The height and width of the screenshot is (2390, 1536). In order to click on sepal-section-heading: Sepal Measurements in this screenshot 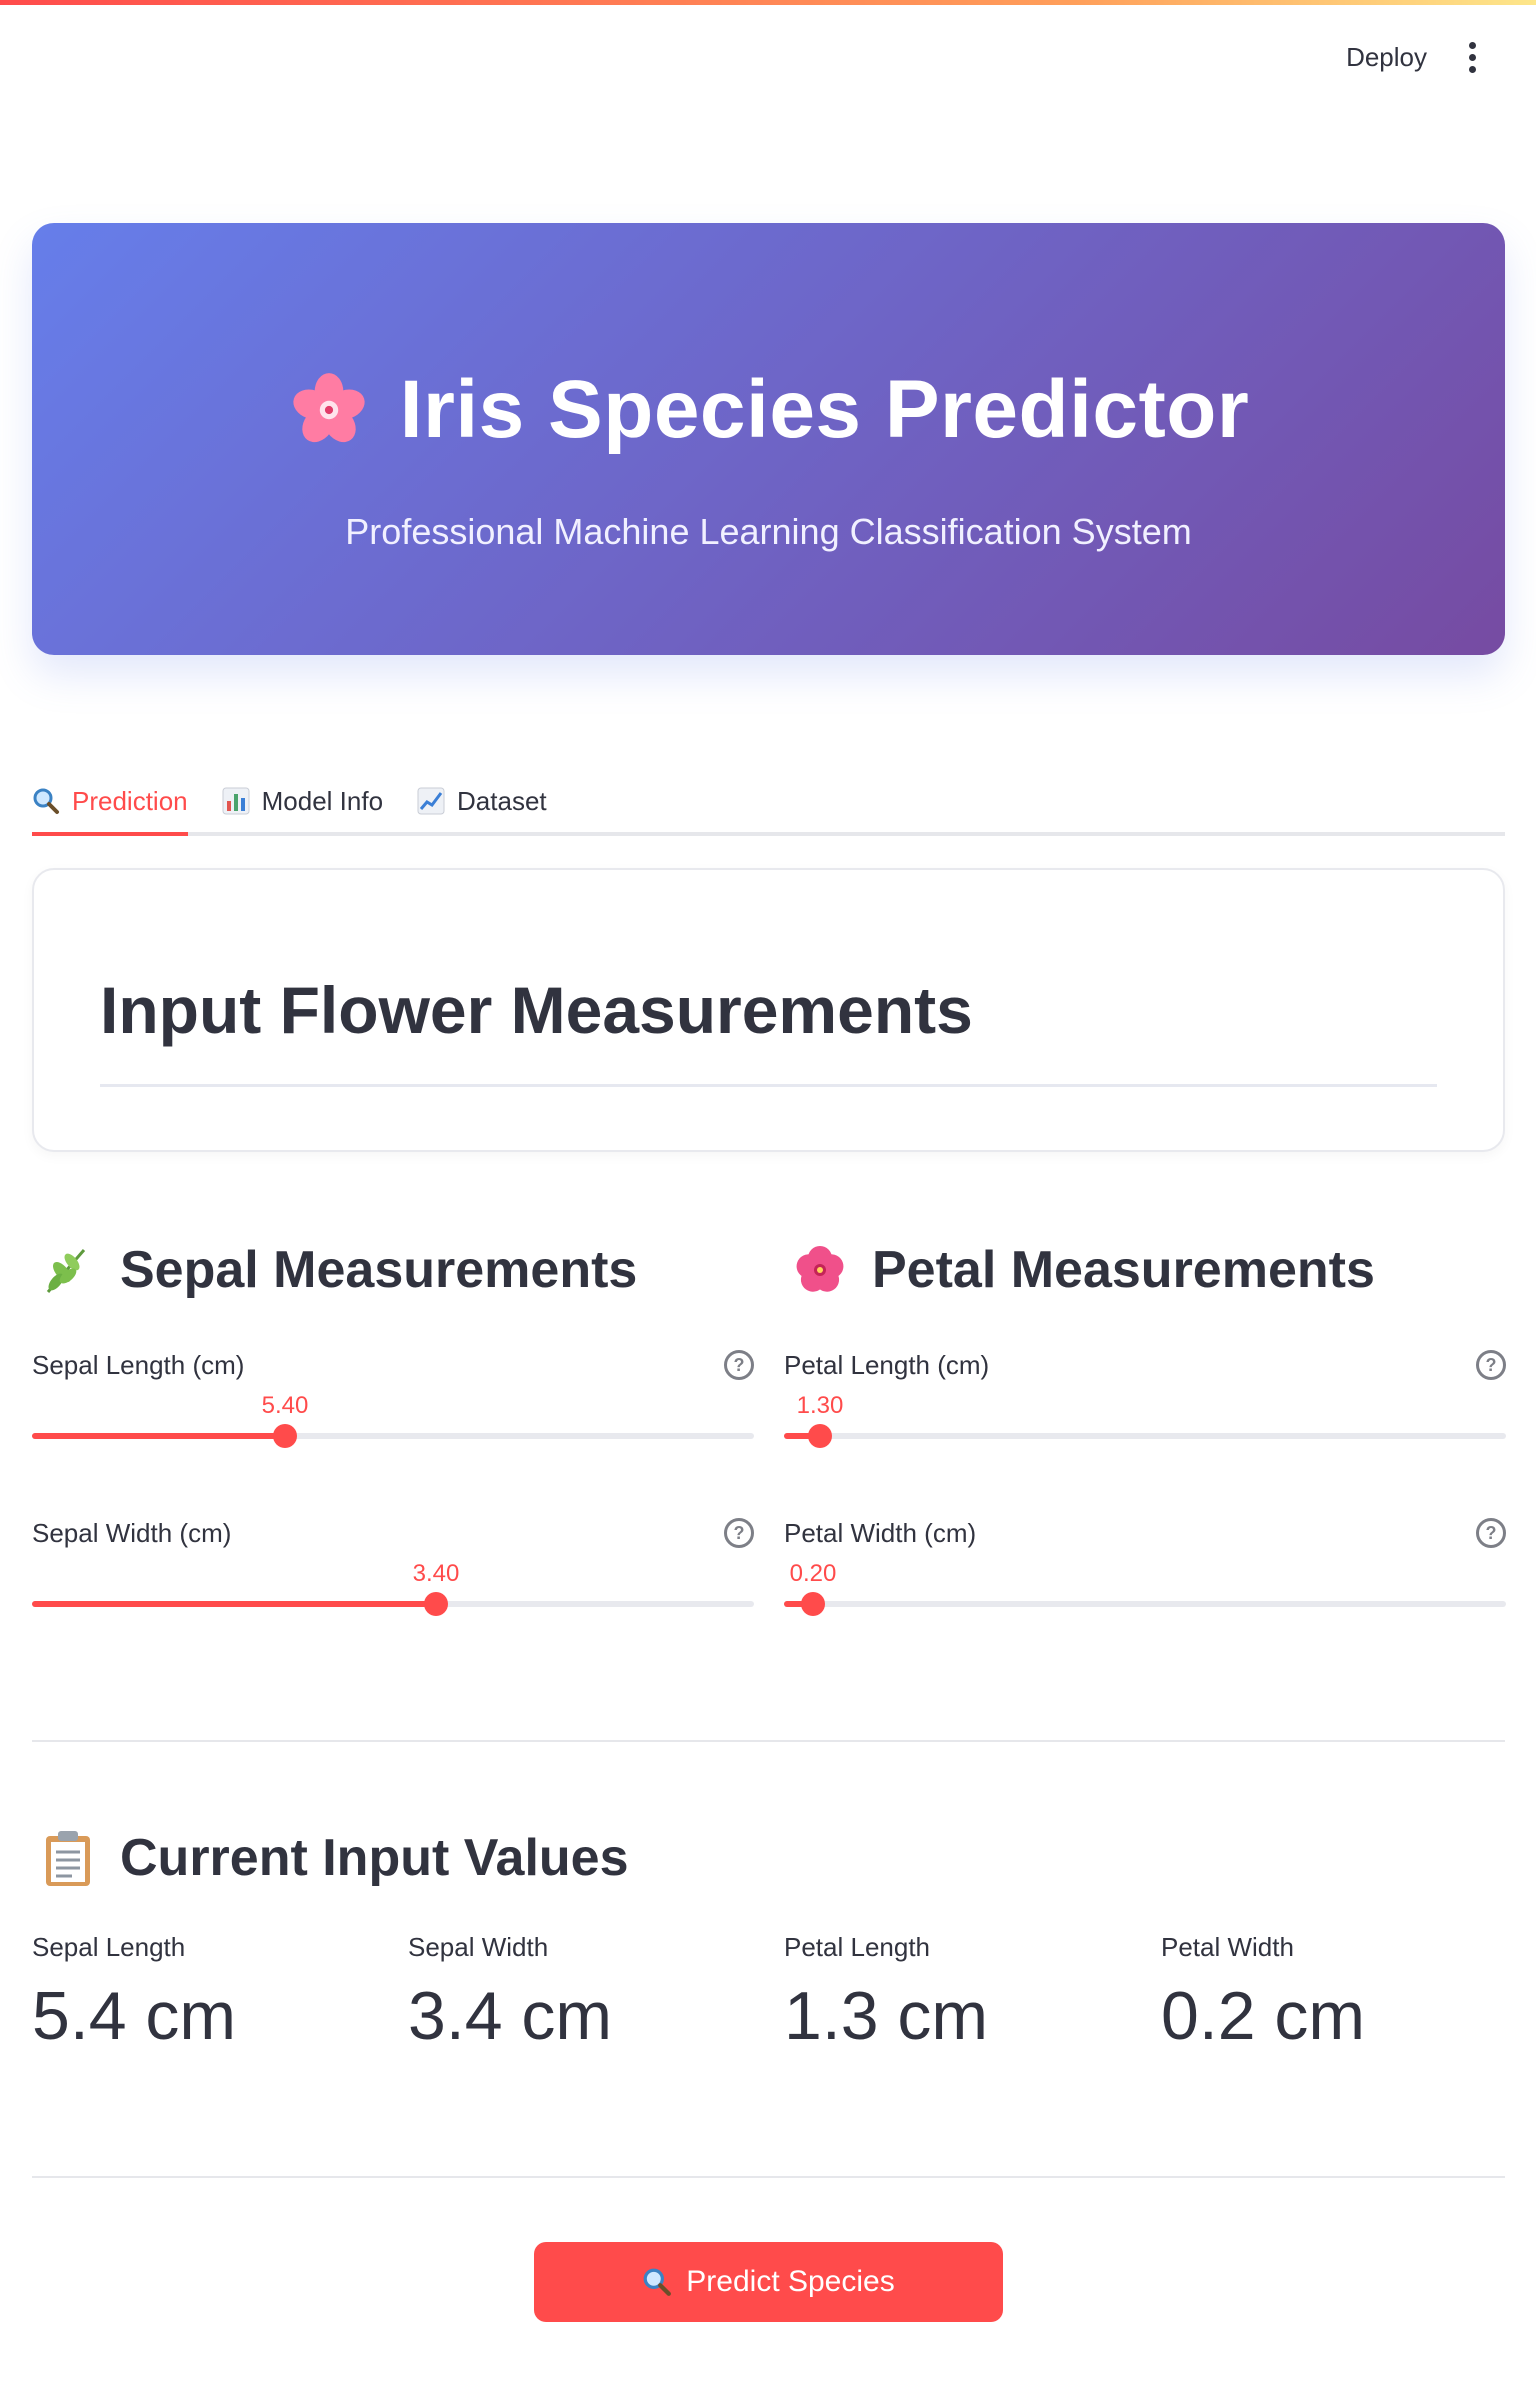, I will do `click(338, 1270)`.